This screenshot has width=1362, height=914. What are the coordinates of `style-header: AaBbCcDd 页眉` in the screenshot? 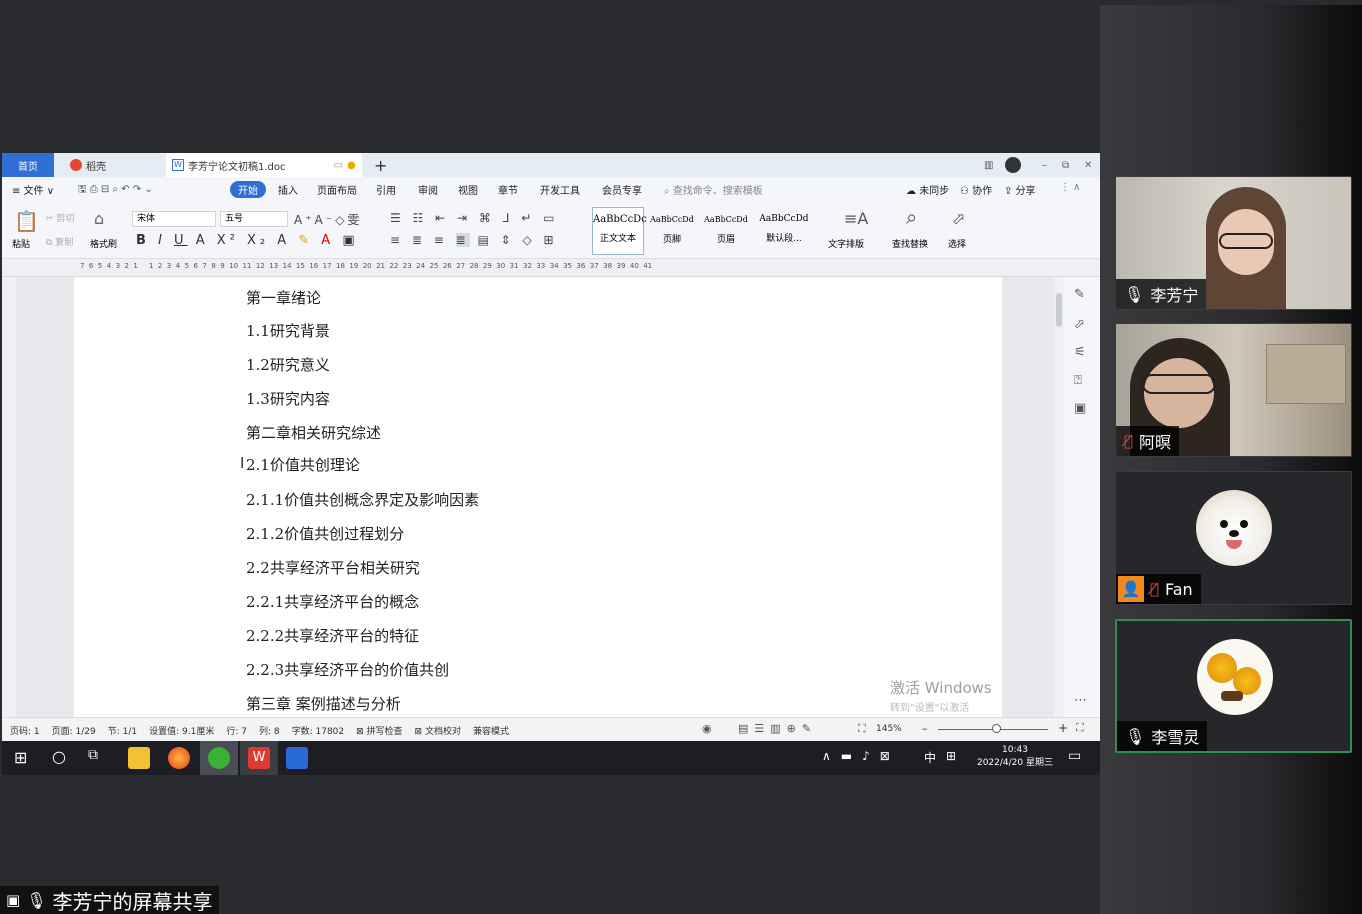 It's located at (726, 231).